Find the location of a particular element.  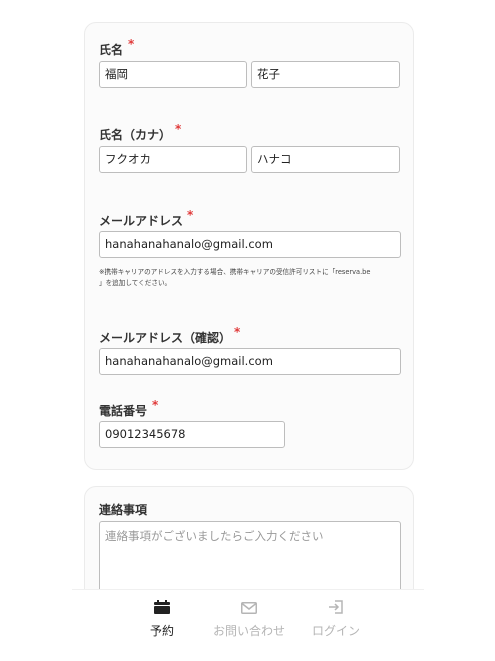

kana-label: 氏名（カナ） is located at coordinates (135, 135).